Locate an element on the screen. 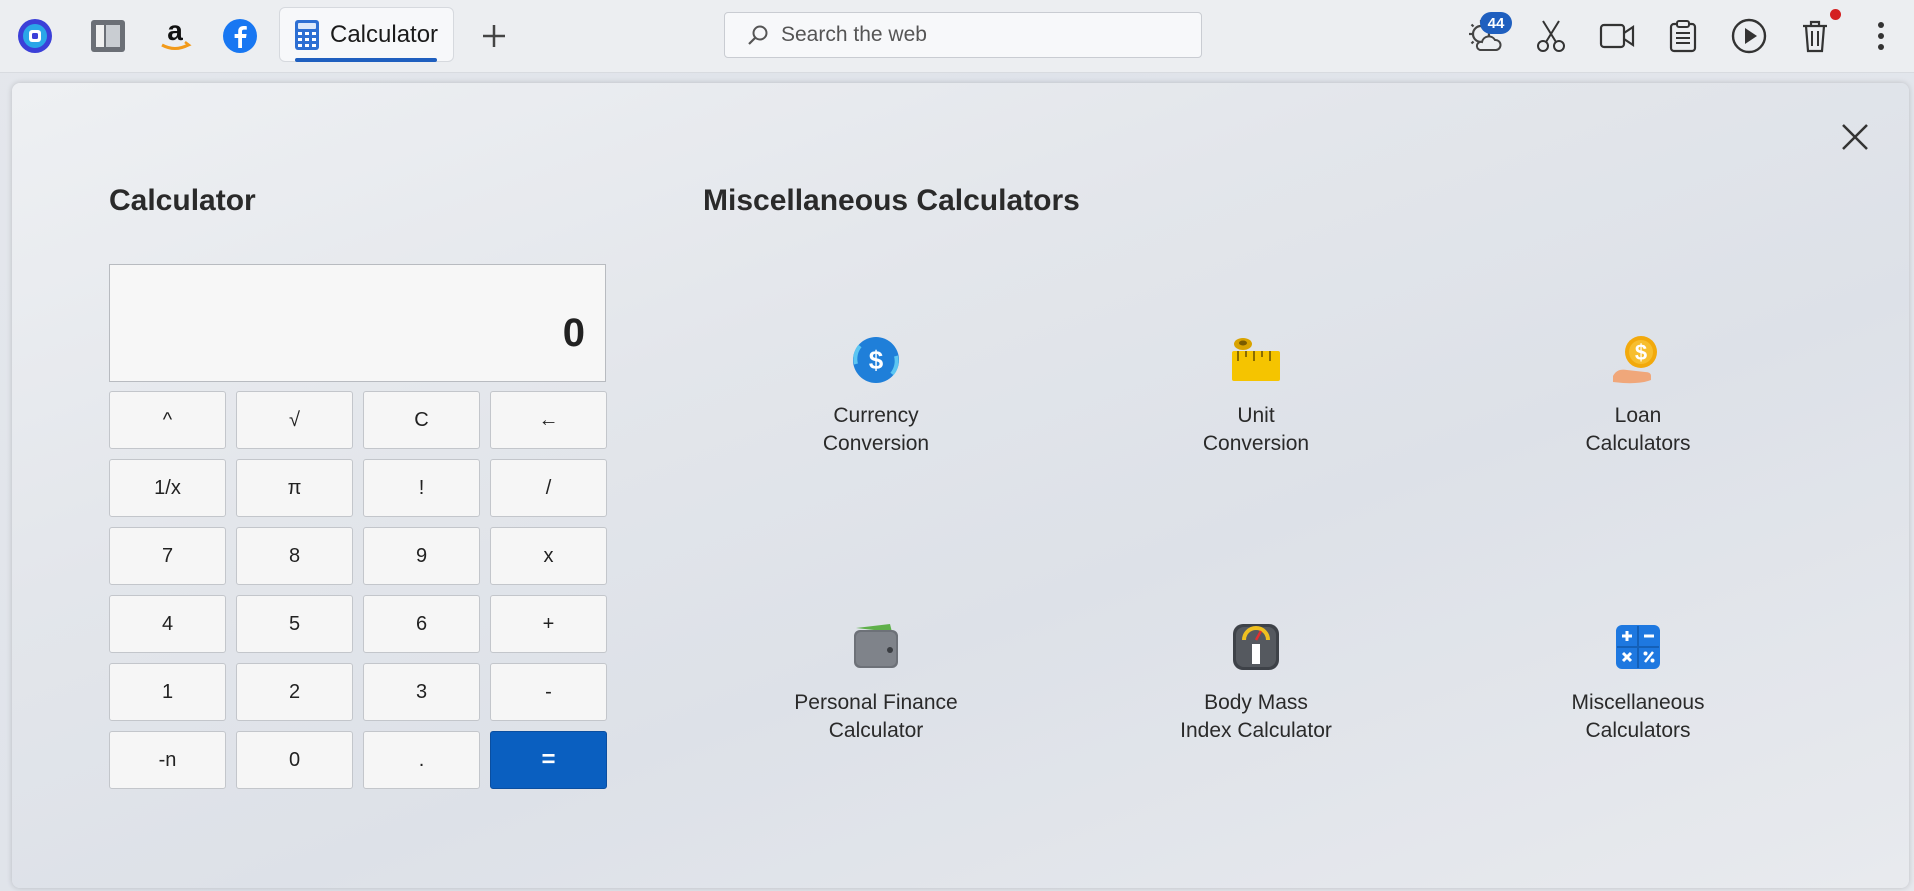 The image size is (1914, 891). key-decimal: . is located at coordinates (421, 760).